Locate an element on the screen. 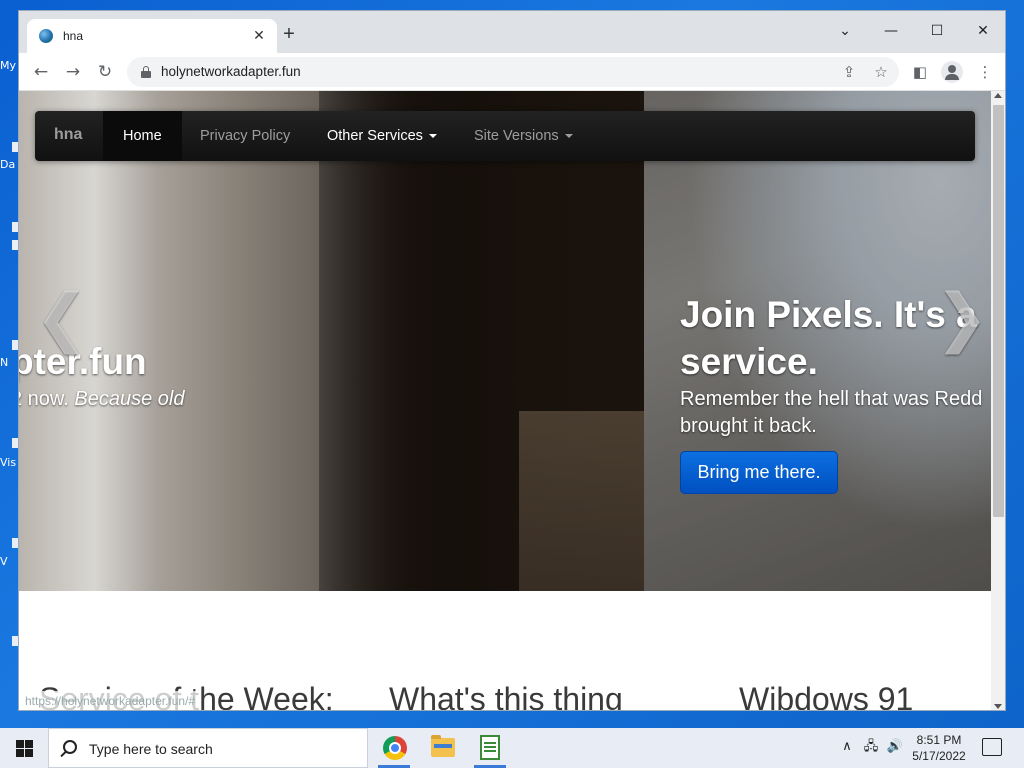  page-scrollbar is located at coordinates (998, 400).